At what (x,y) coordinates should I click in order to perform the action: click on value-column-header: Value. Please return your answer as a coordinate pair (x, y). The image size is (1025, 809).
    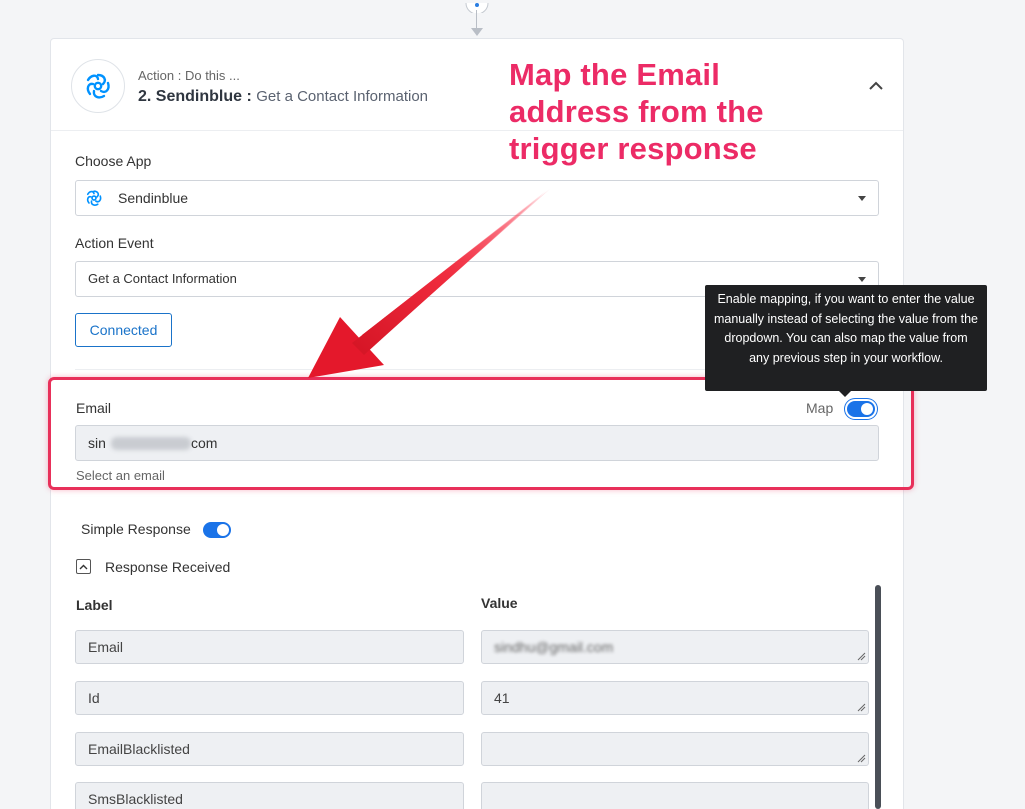
    Looking at the image, I should click on (499, 603).